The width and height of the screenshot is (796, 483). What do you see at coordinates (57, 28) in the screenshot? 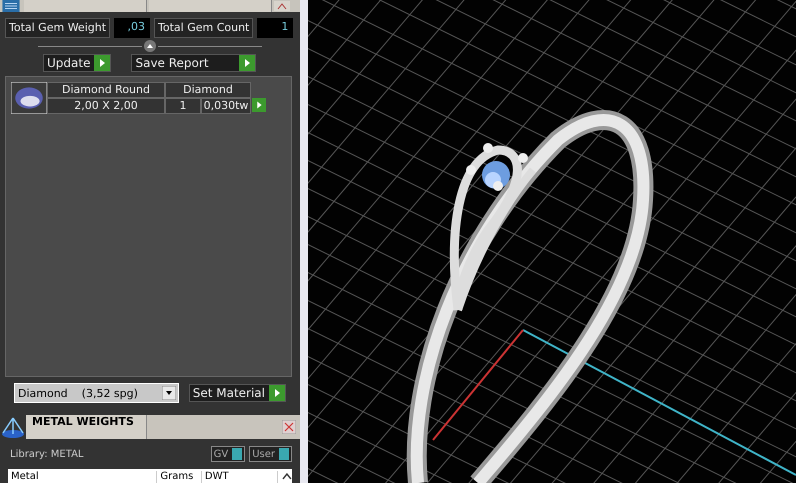
I see `stat-label: Total Gem Weight` at bounding box center [57, 28].